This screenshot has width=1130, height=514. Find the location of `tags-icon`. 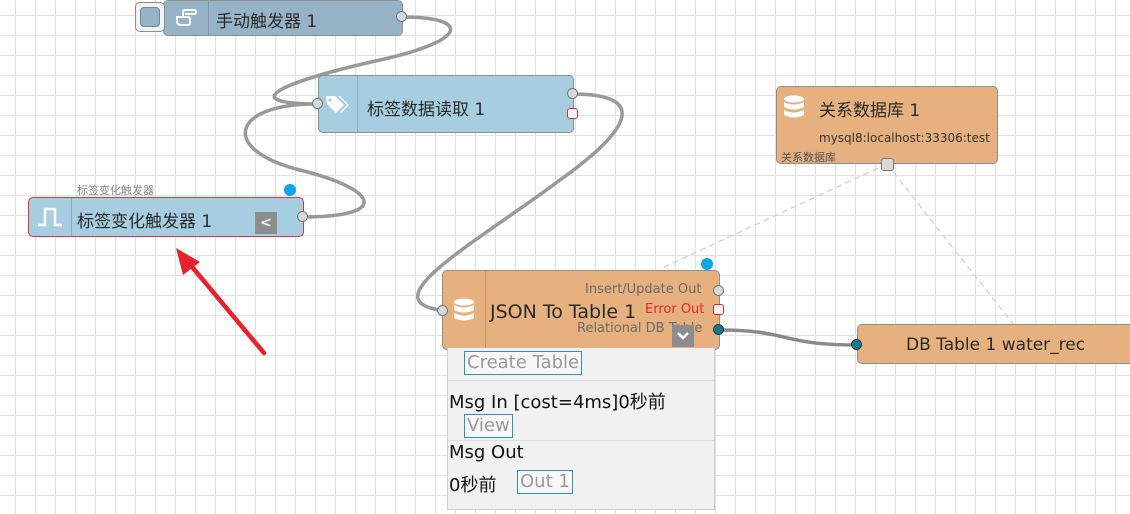

tags-icon is located at coordinates (337, 104).